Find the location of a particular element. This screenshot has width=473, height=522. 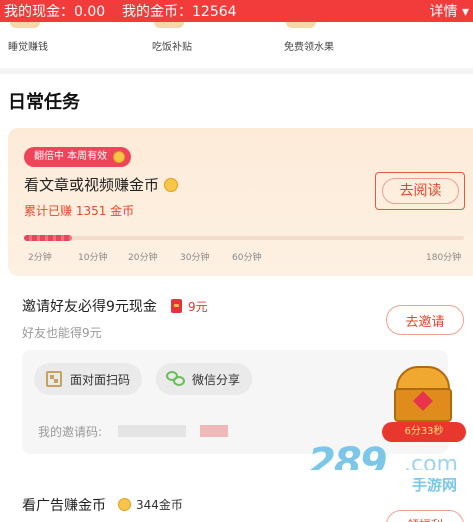

wechat-icon is located at coordinates (176, 379).